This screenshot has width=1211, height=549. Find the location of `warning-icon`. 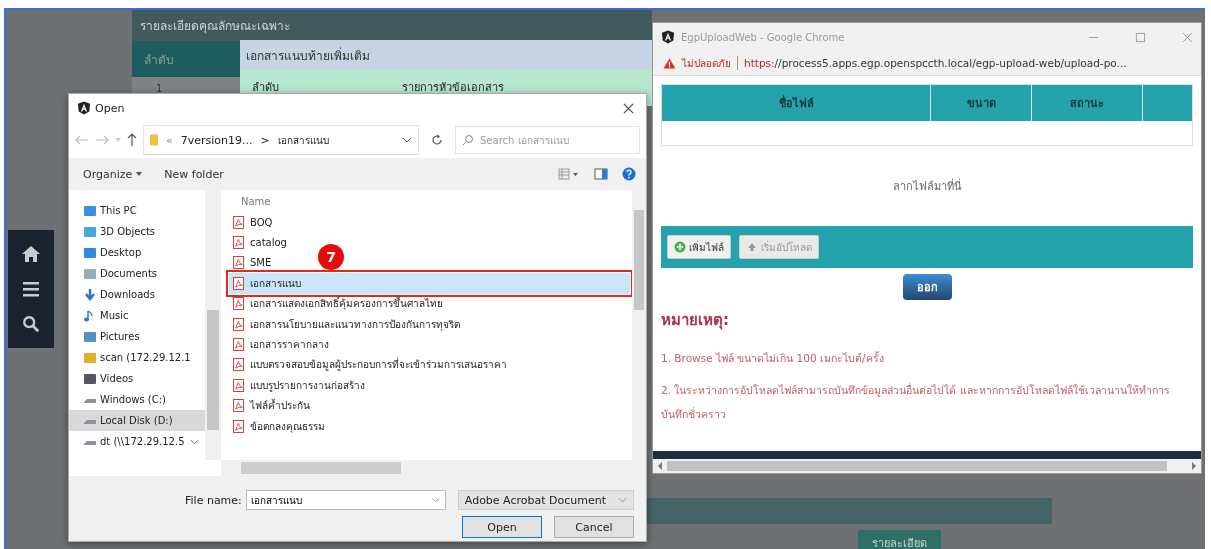

warning-icon is located at coordinates (669, 63).